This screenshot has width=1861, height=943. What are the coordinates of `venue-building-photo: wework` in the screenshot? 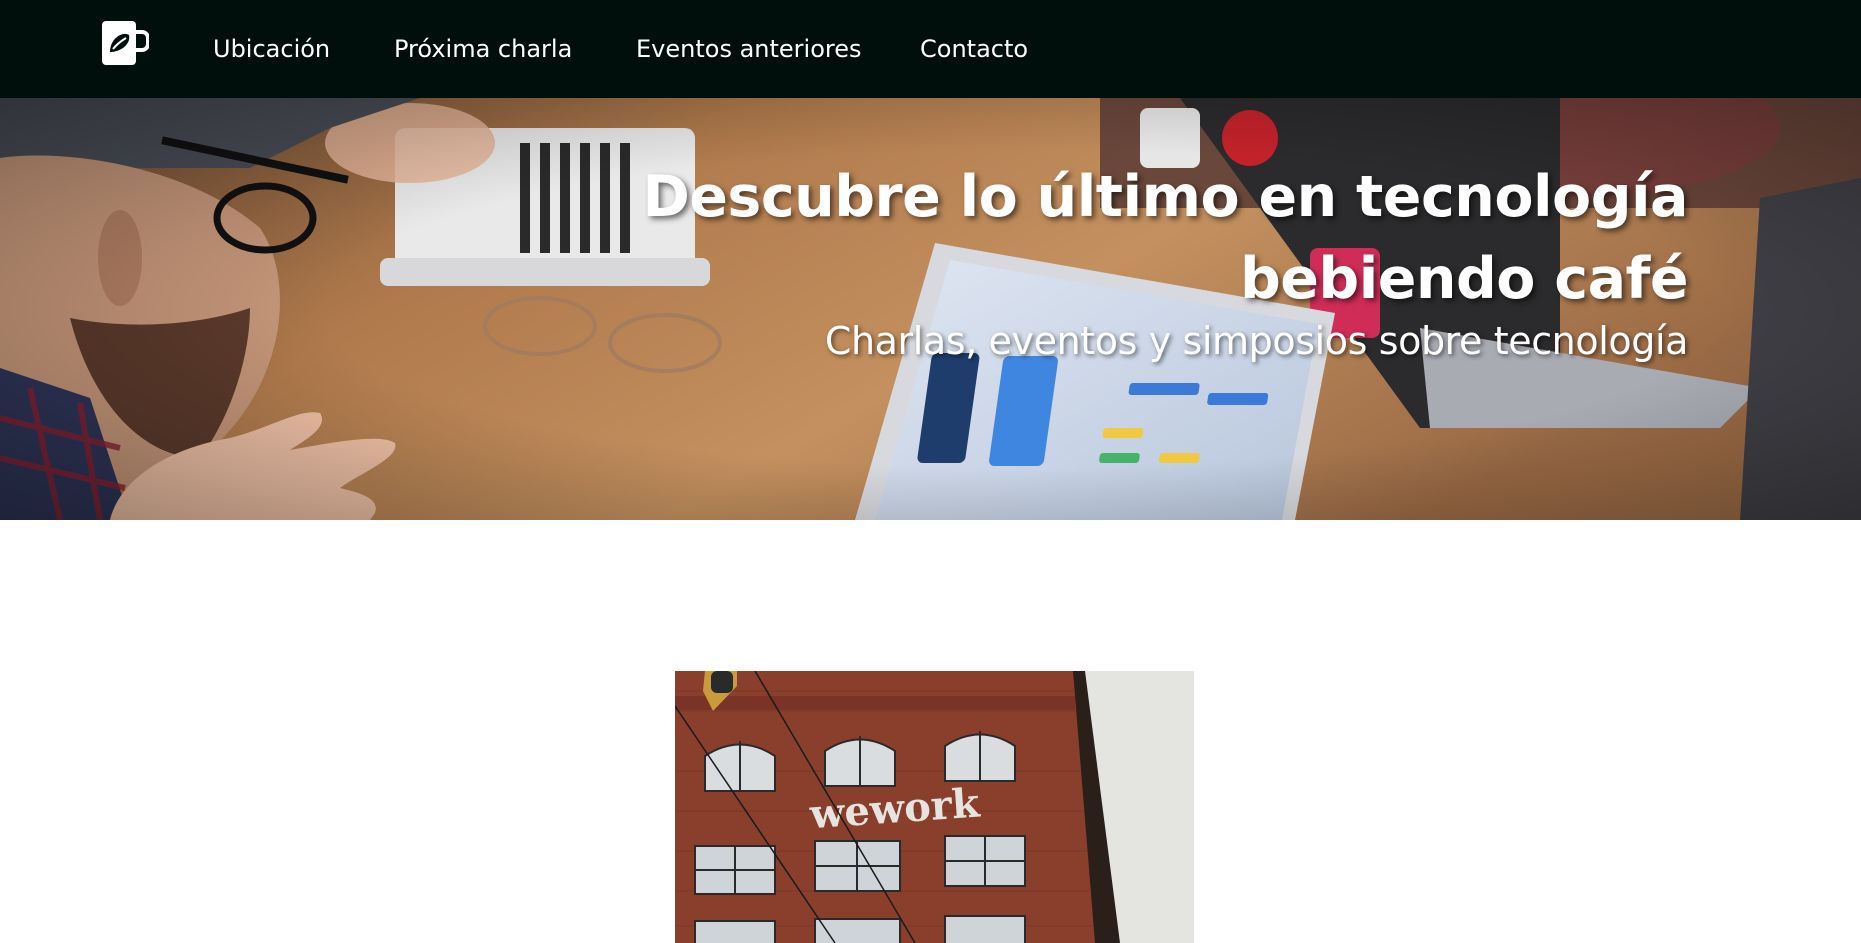 It's located at (934, 807).